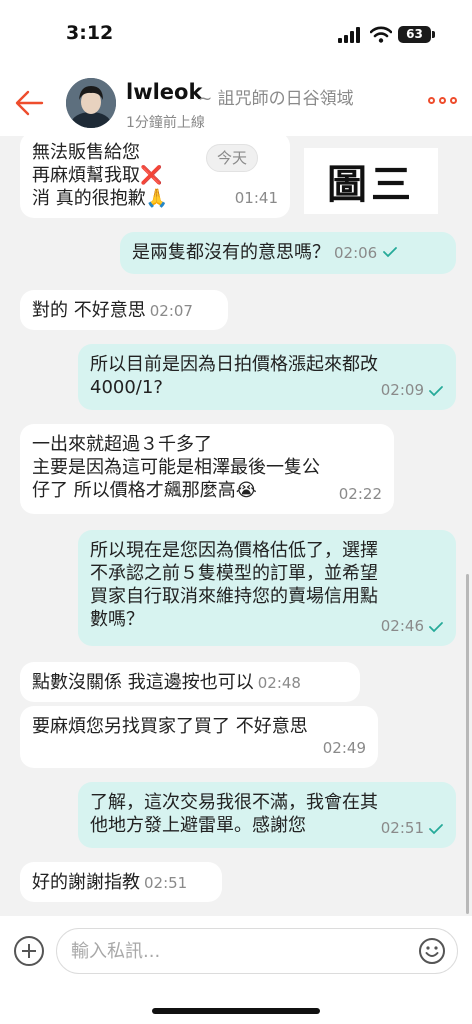 The height and width of the screenshot is (1024, 472). Describe the element at coordinates (432, 951) in the screenshot. I see `emoji-icon` at that location.